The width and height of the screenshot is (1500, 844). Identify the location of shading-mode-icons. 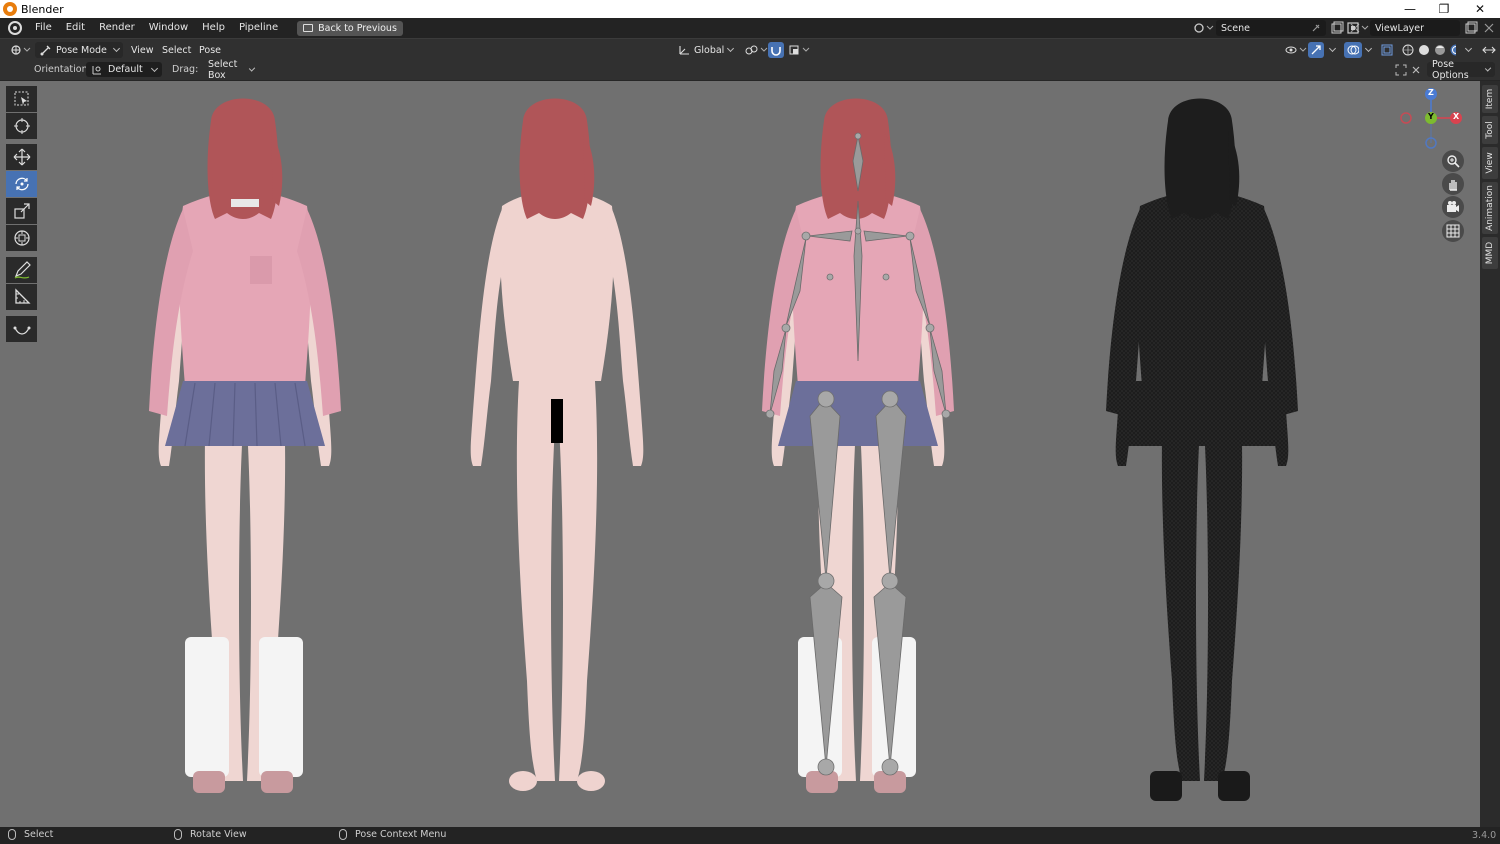
(1429, 50).